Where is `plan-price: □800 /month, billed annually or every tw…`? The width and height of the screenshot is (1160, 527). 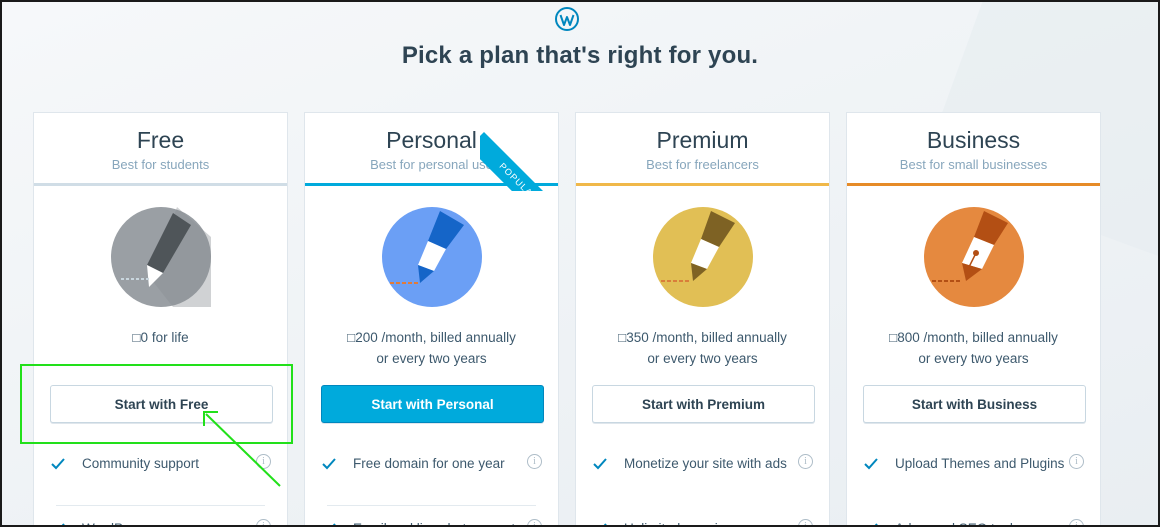 plan-price: □800 /month, billed annually or every tw… is located at coordinates (973, 348).